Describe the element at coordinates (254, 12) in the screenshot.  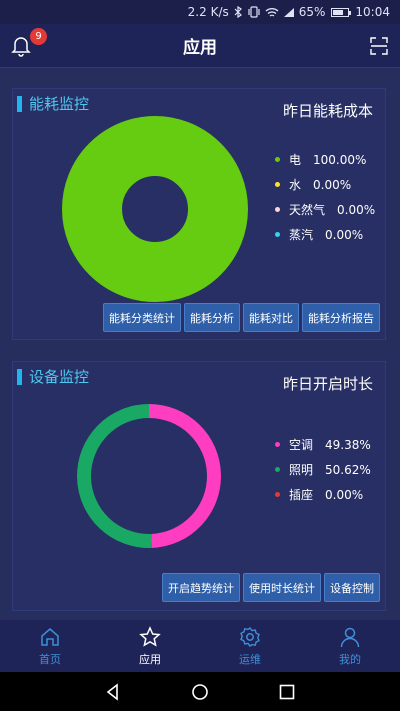
I see `vibrate-icon` at that location.